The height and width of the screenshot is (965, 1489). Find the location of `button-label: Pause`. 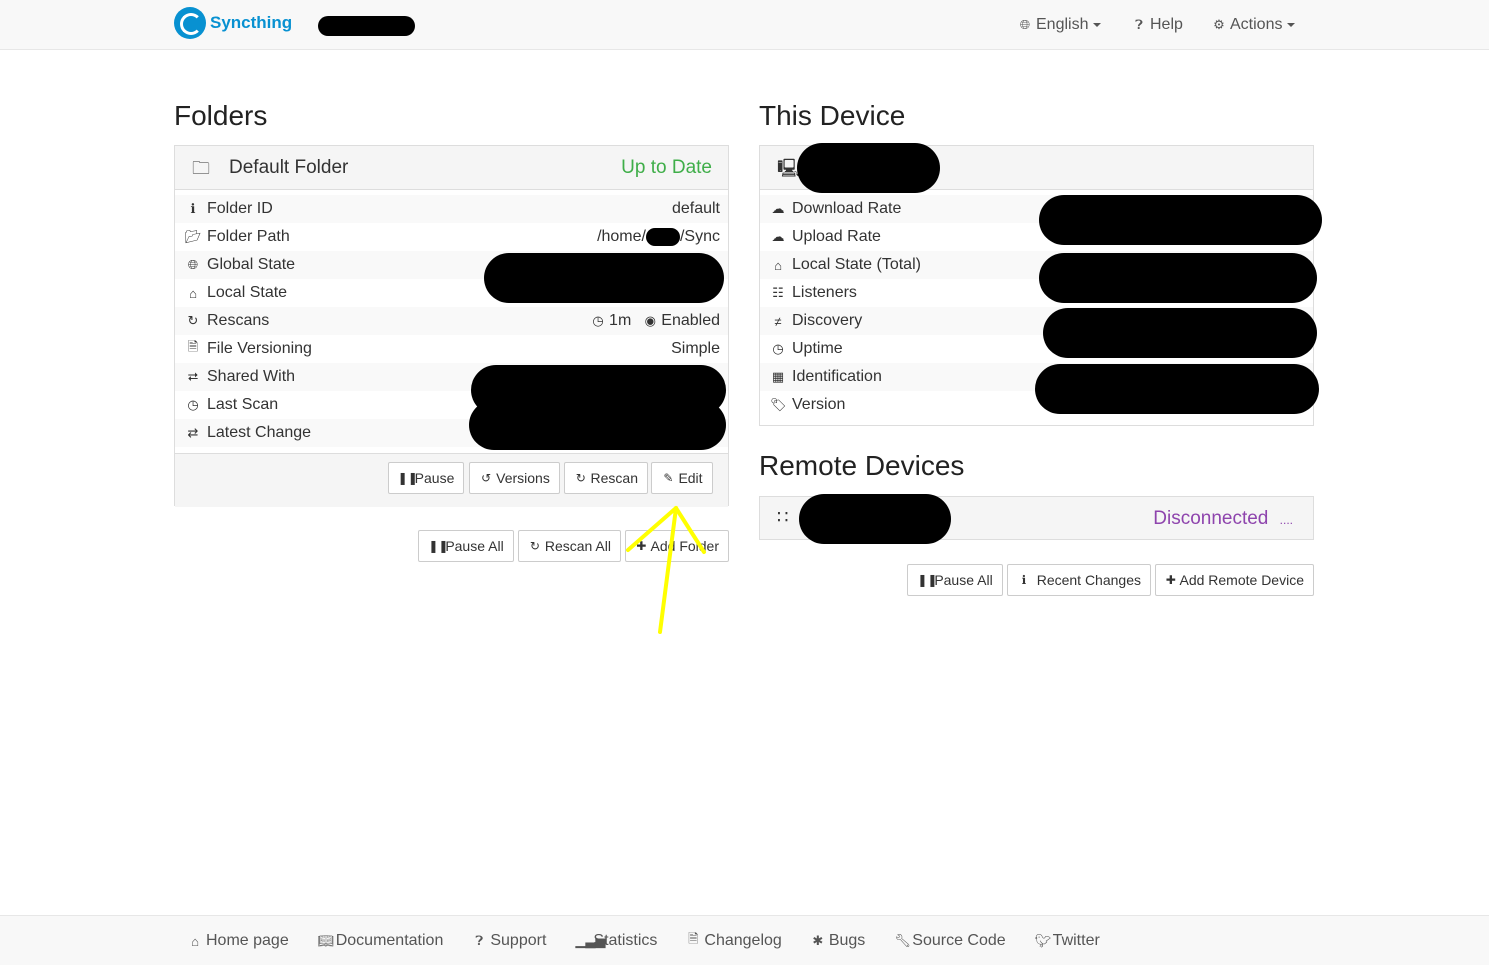

button-label: Pause is located at coordinates (434, 478).